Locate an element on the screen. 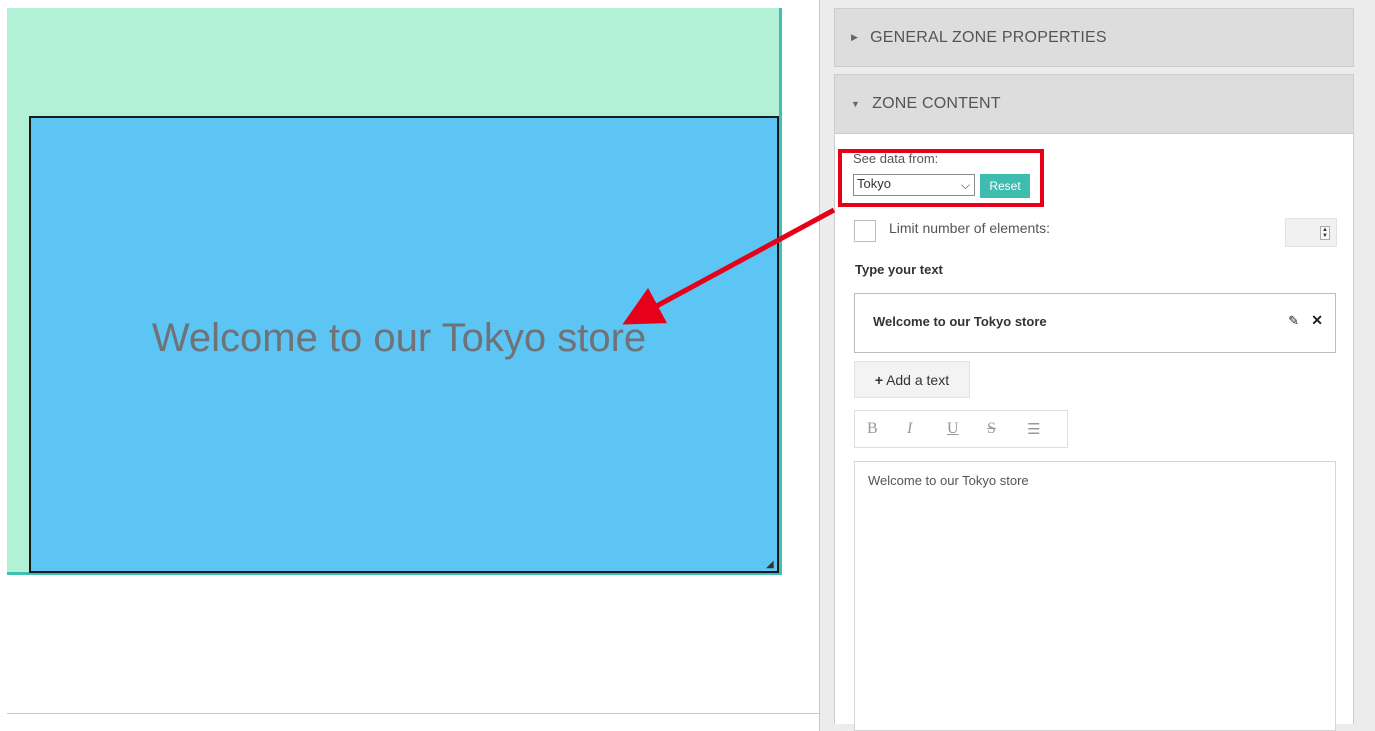  pencil-icon: ✎ is located at coordinates (1293, 321).